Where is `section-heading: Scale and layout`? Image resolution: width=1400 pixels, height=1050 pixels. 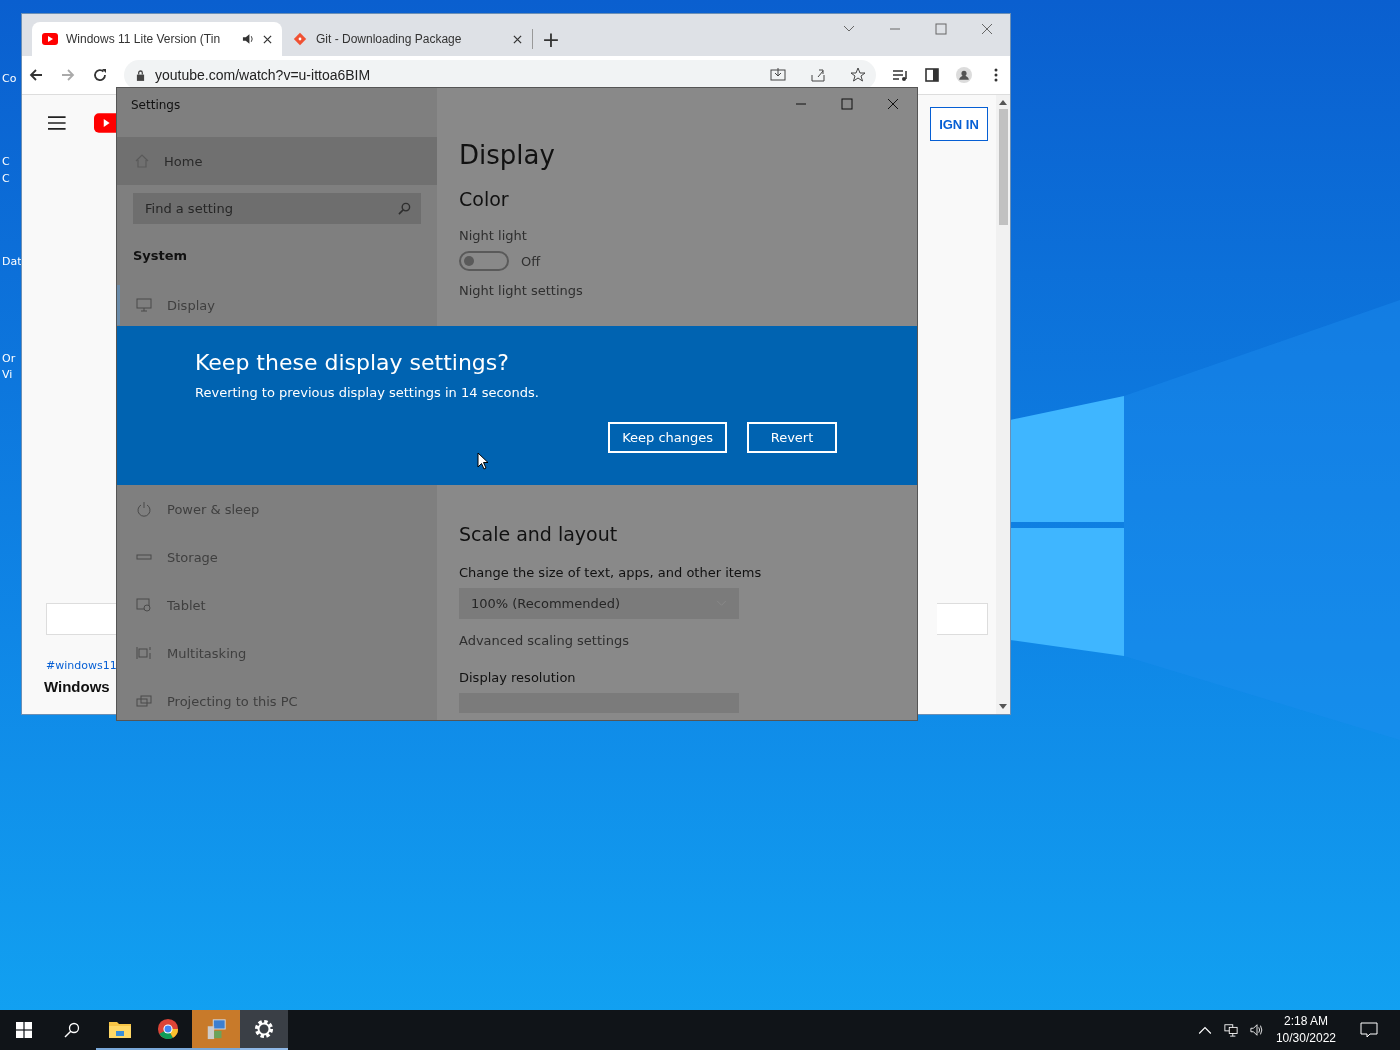 section-heading: Scale and layout is located at coordinates (538, 534).